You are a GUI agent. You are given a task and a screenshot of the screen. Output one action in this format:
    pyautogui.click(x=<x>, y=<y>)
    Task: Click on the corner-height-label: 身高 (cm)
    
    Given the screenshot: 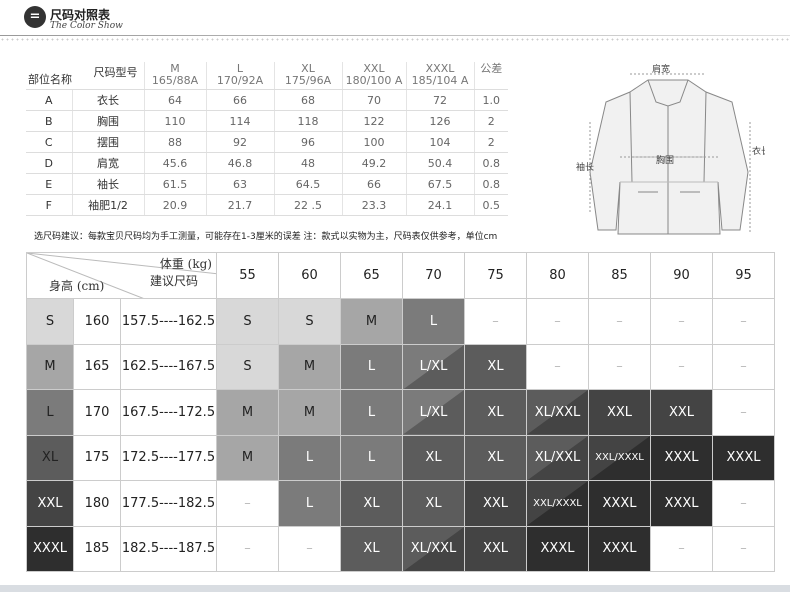 What is the action you would take?
    pyautogui.click(x=77, y=286)
    